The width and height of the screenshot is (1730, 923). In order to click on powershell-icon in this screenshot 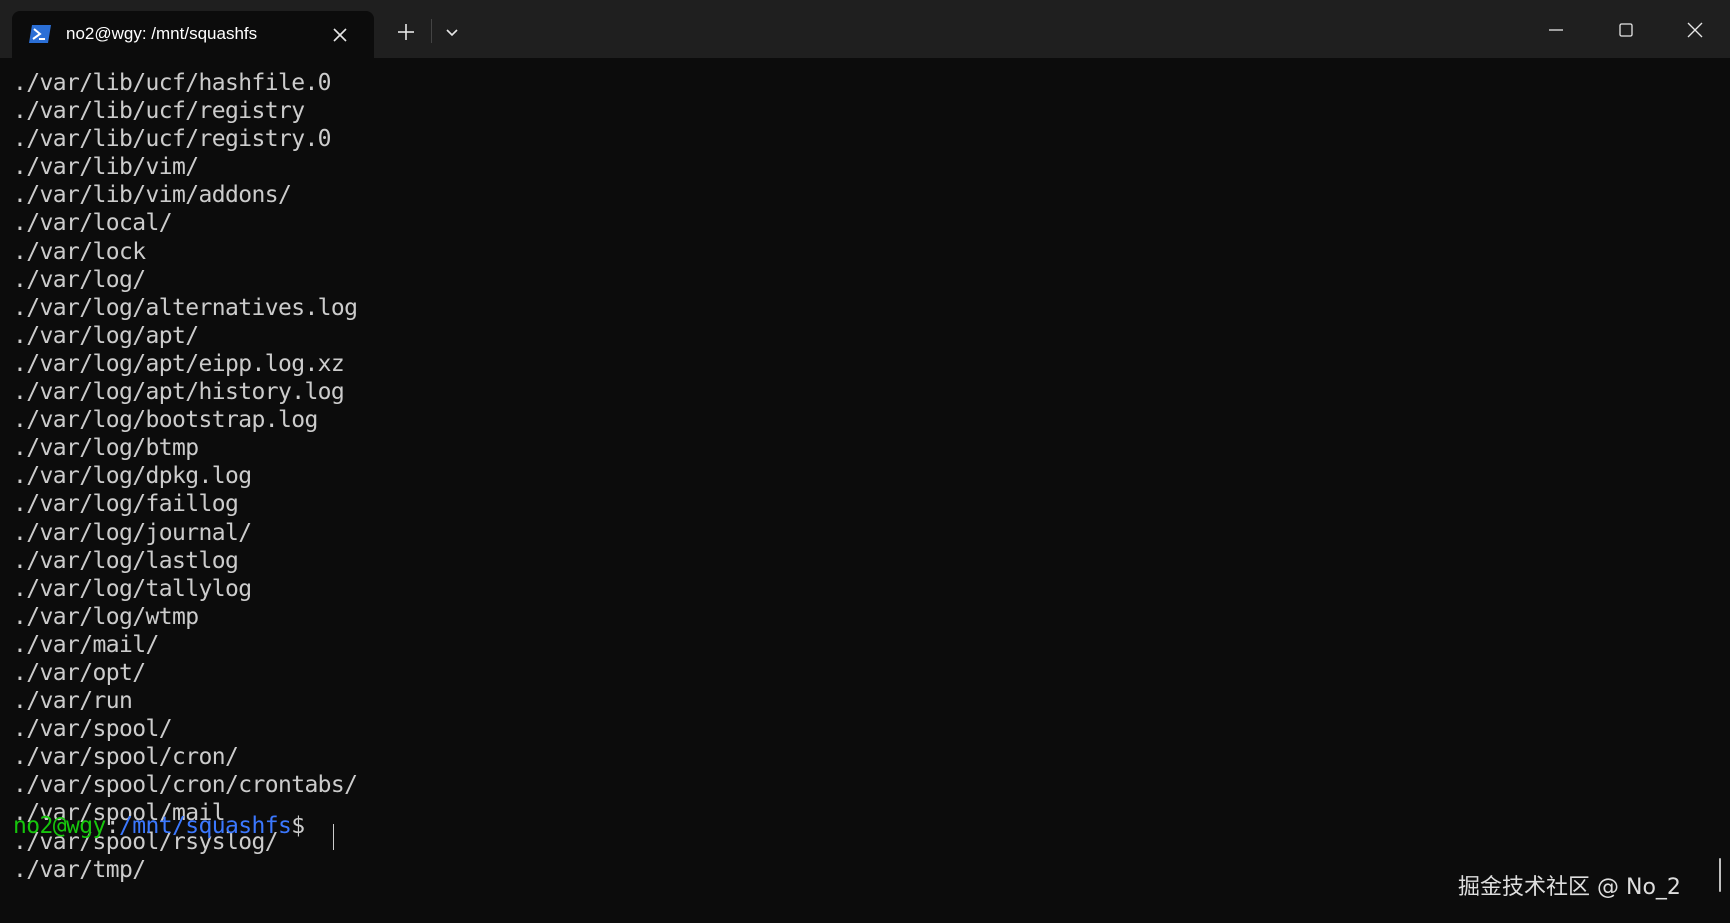, I will do `click(40, 34)`.